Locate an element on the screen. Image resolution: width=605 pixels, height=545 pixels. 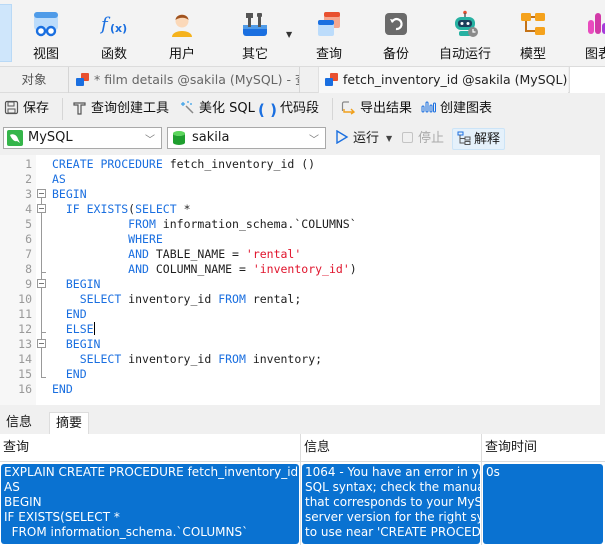
ribbon-function-label: 函数 is located at coordinates (113, 54).